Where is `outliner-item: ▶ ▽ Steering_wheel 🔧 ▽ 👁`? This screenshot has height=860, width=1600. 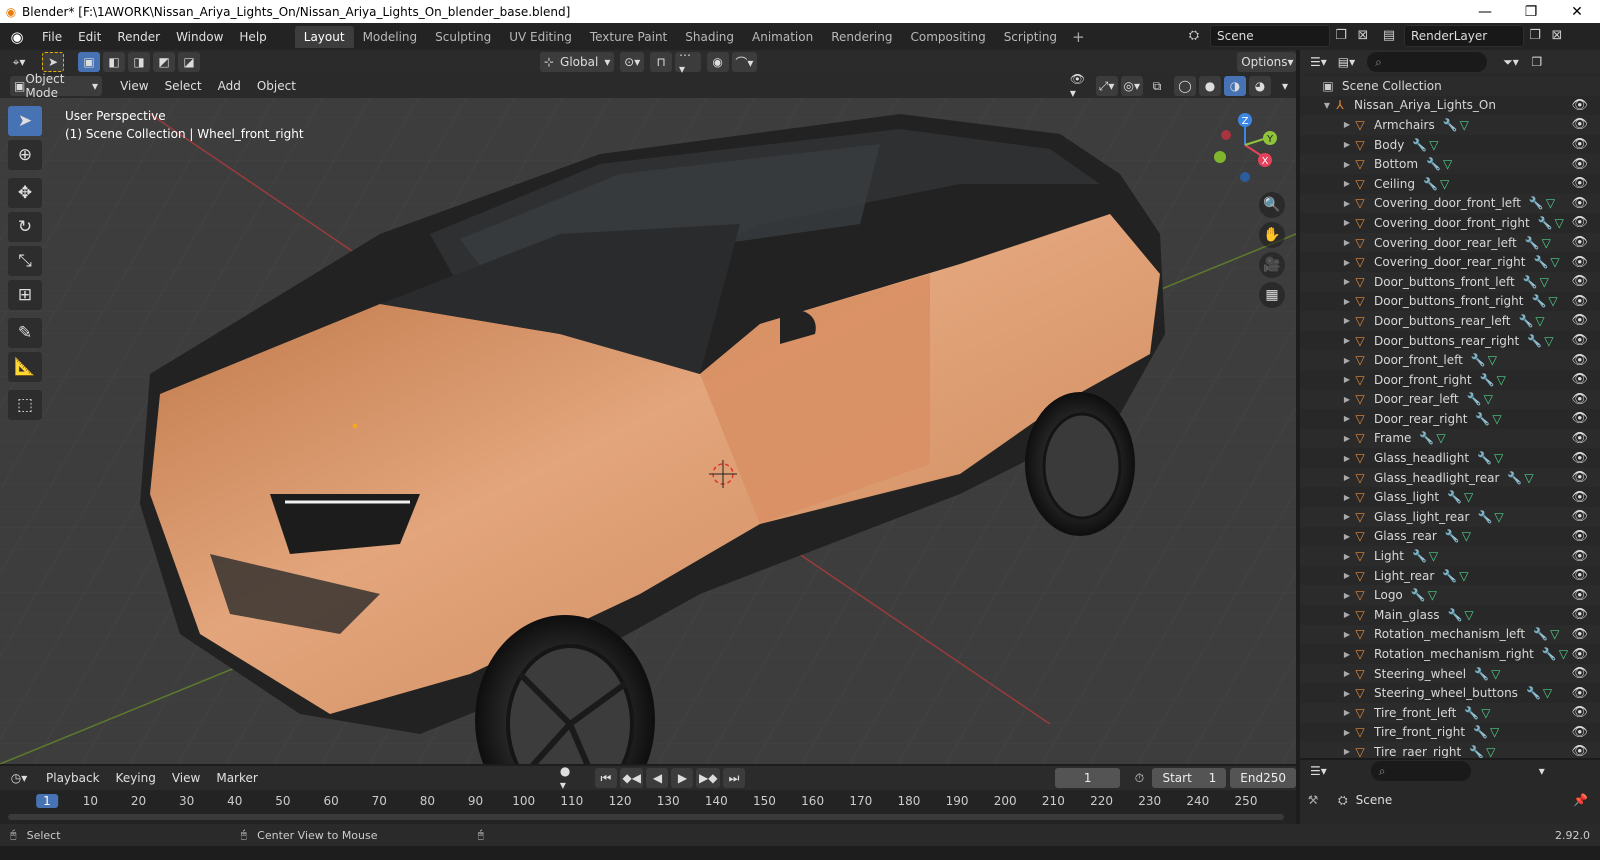
outliner-item: ▶ ▽ Steering_wheel 🔧 ▽ 👁 is located at coordinates (1450, 673).